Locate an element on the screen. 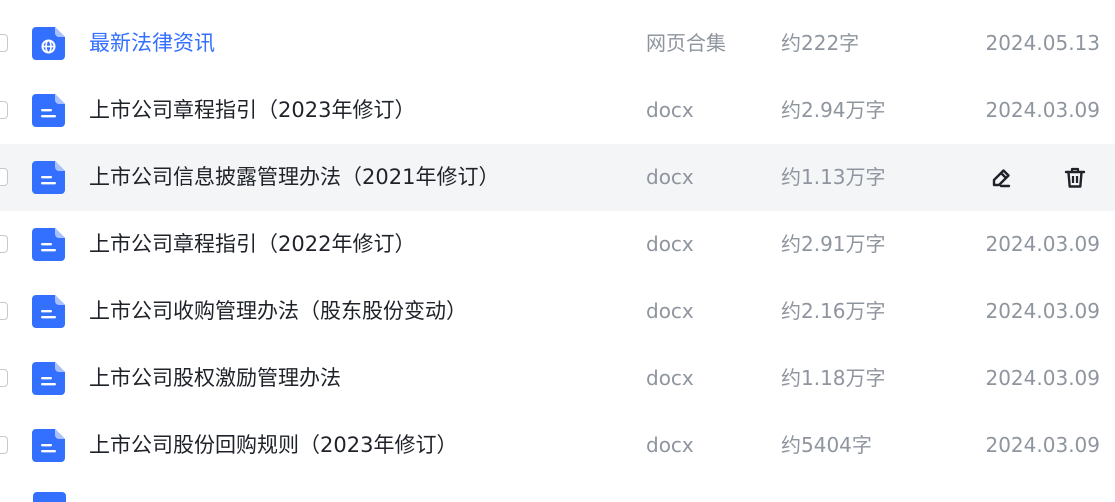 This screenshot has height=502, width=1115. file-name: 上市公司章程指引（2022年修订） is located at coordinates (252, 244).